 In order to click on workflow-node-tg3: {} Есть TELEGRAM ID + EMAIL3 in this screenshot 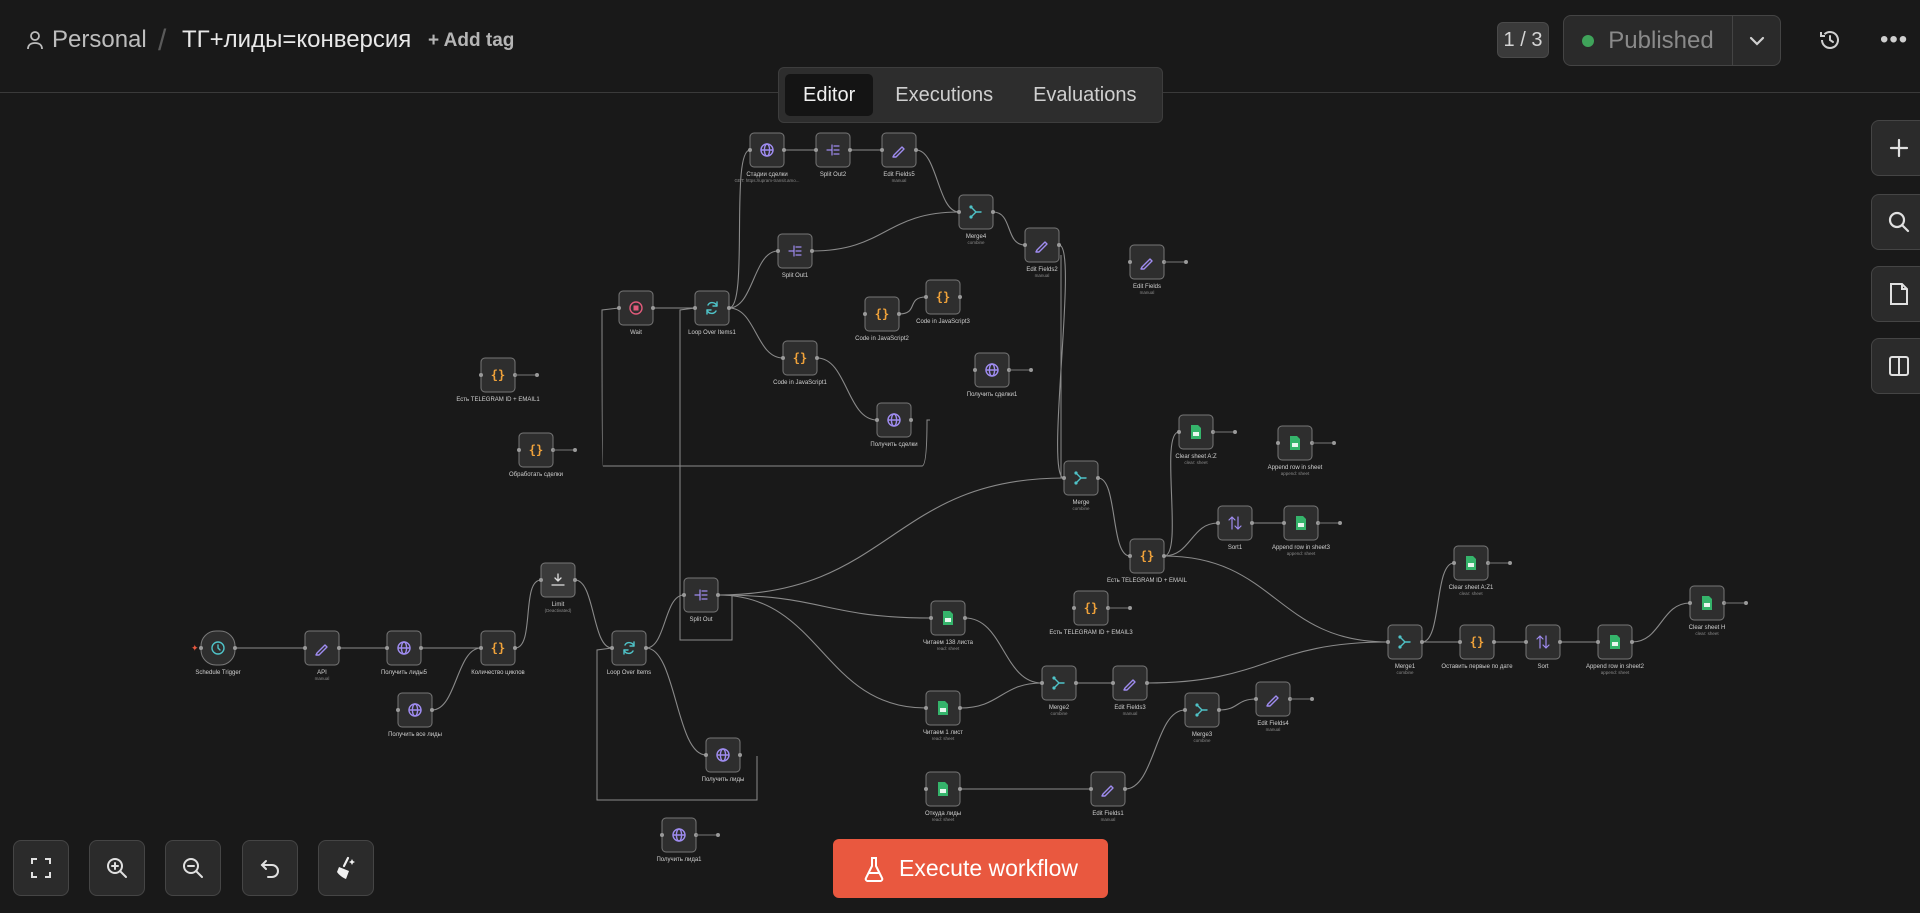, I will do `click(1091, 613)`.